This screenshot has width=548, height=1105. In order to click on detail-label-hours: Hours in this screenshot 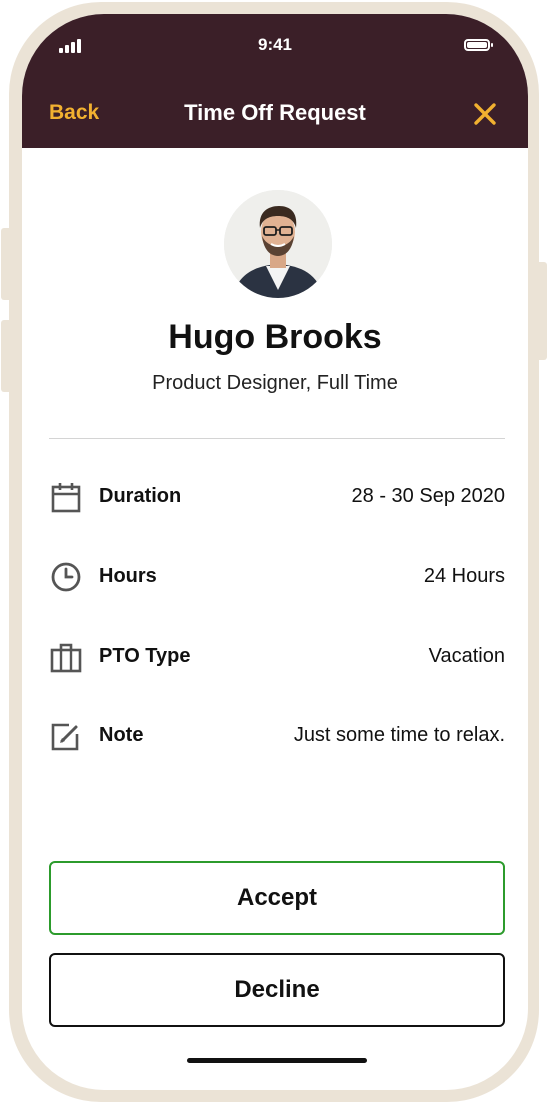, I will do `click(128, 576)`.